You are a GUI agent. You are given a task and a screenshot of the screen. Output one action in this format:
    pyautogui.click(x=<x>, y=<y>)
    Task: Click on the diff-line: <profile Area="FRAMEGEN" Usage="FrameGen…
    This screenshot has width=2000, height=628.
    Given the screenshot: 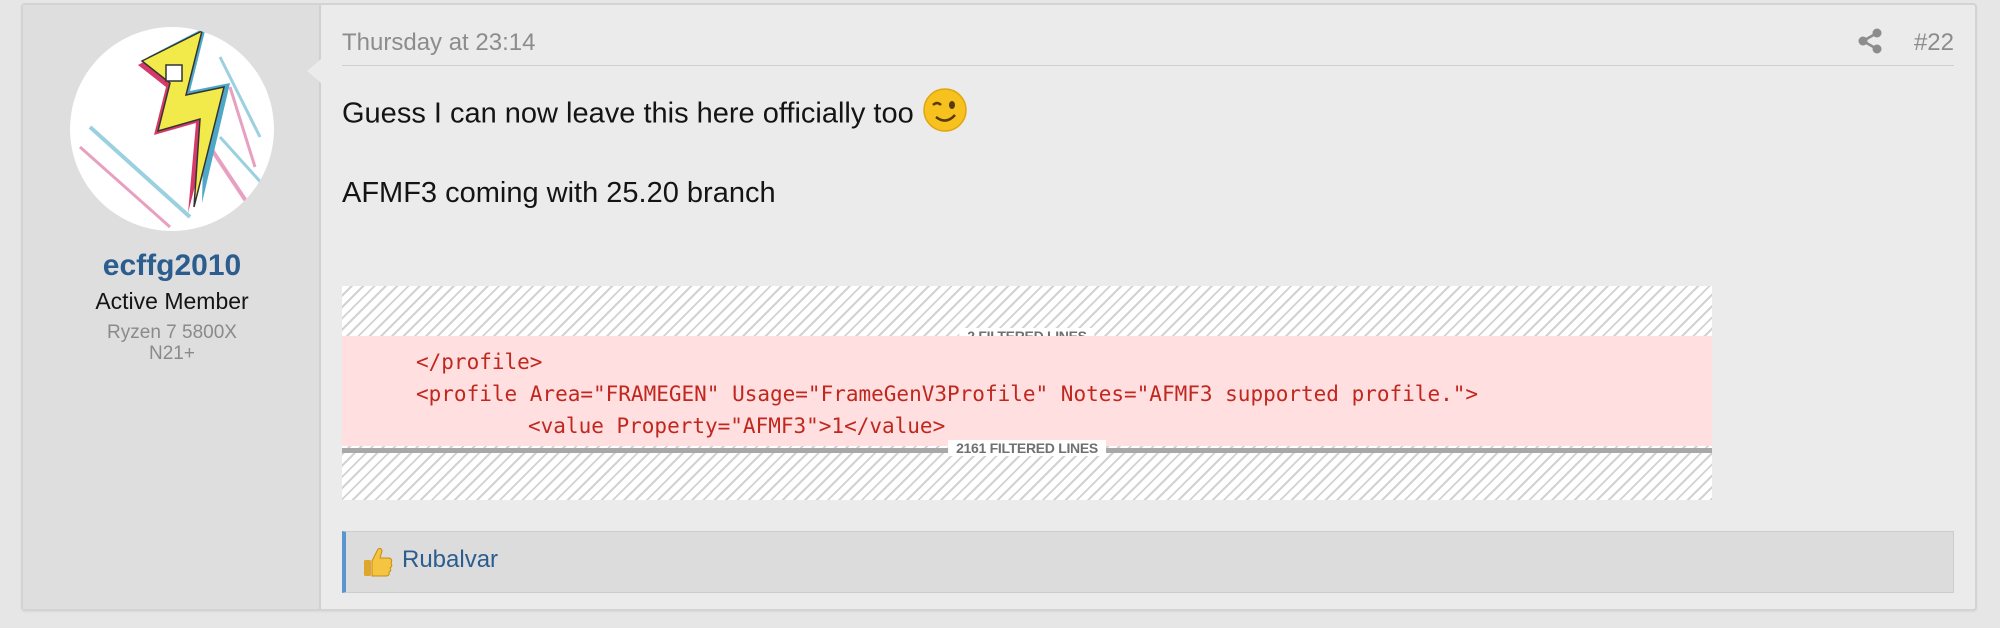 What is the action you would take?
    pyautogui.click(x=947, y=394)
    